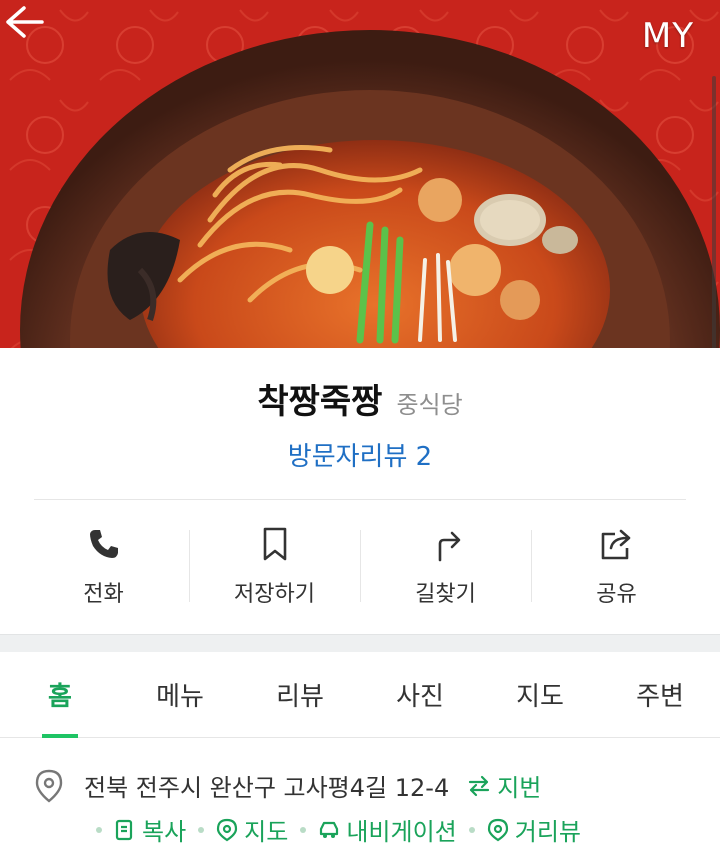  Describe the element at coordinates (103, 594) in the screenshot. I see `call-label: 전화` at that location.